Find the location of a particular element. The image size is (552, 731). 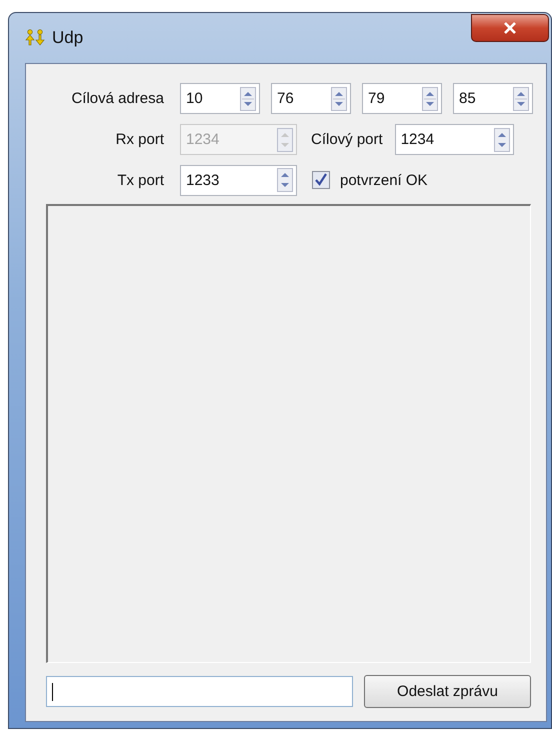

rx-port-label: Rx port is located at coordinates (139, 139).